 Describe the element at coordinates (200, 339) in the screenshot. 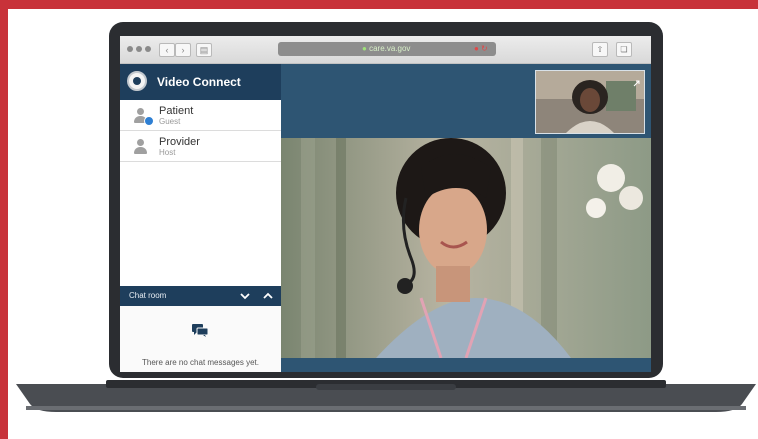

I see `chat-messages-panel: There are no chat messages yet.` at that location.